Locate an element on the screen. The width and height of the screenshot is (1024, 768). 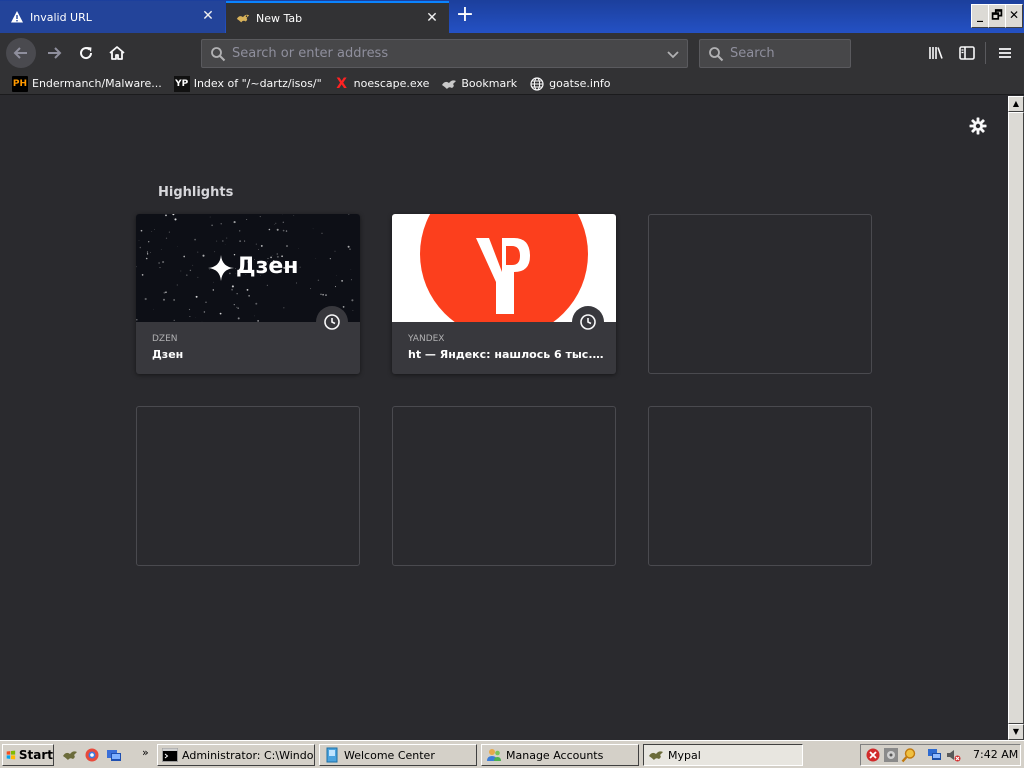
volume-muted-icon is located at coordinates (953, 755).